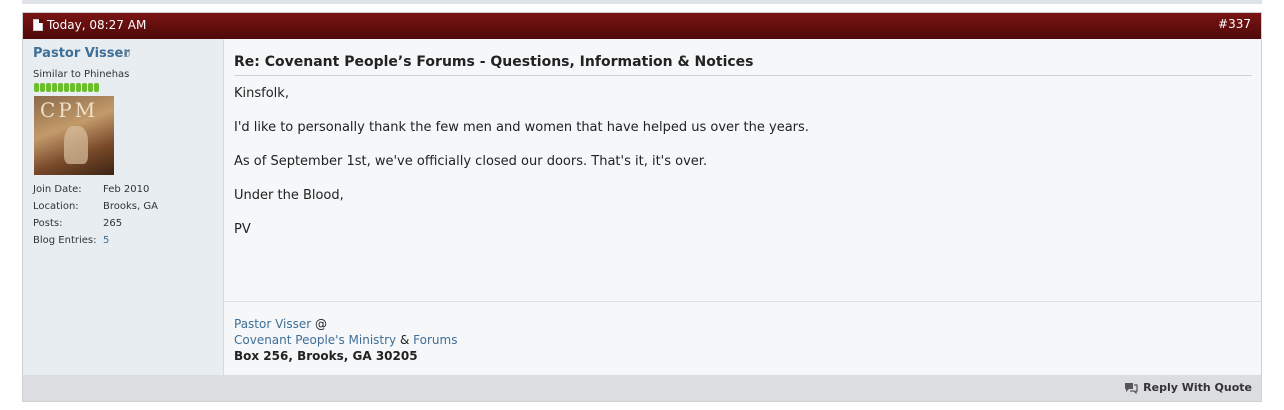 This screenshot has width=1284, height=410. I want to click on signature-name-link: Pastor Visser, so click(272, 324).